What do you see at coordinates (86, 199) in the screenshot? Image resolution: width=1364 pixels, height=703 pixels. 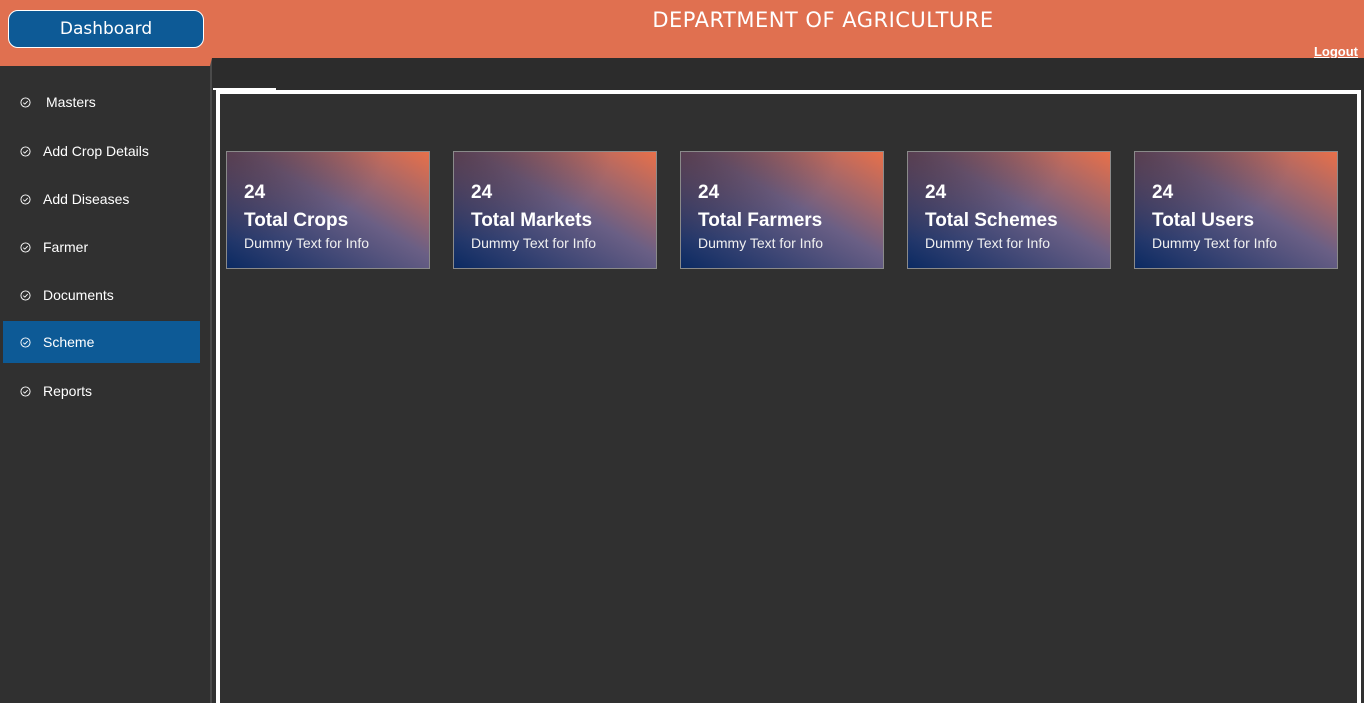 I see `sidebar-item-label: Add Diseases` at bounding box center [86, 199].